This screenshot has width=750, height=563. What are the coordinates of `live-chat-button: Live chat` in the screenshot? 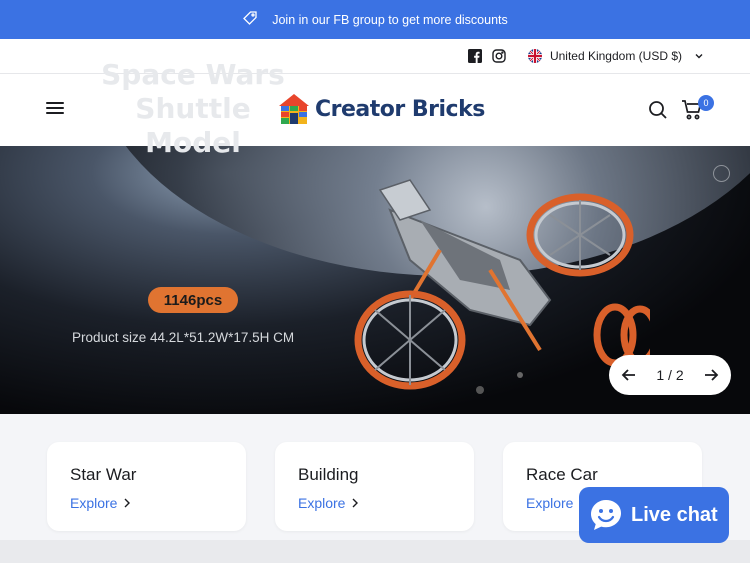 It's located at (654, 515).